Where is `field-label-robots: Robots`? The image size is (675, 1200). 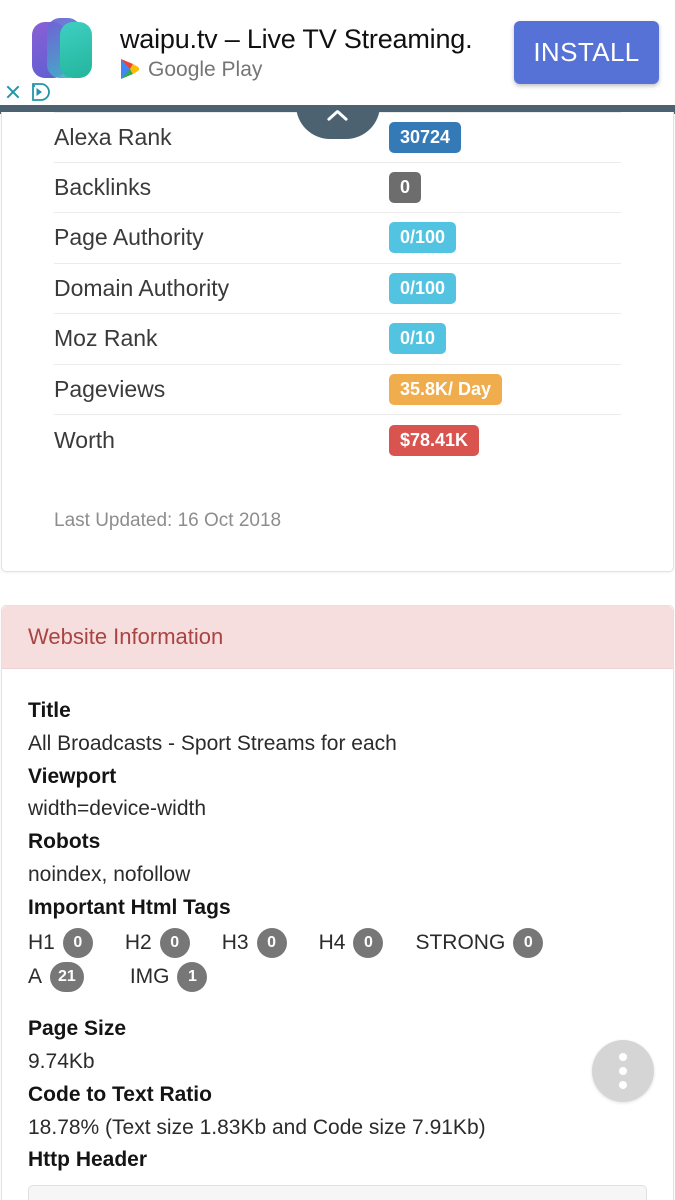
field-label-robots: Robots is located at coordinates (64, 841).